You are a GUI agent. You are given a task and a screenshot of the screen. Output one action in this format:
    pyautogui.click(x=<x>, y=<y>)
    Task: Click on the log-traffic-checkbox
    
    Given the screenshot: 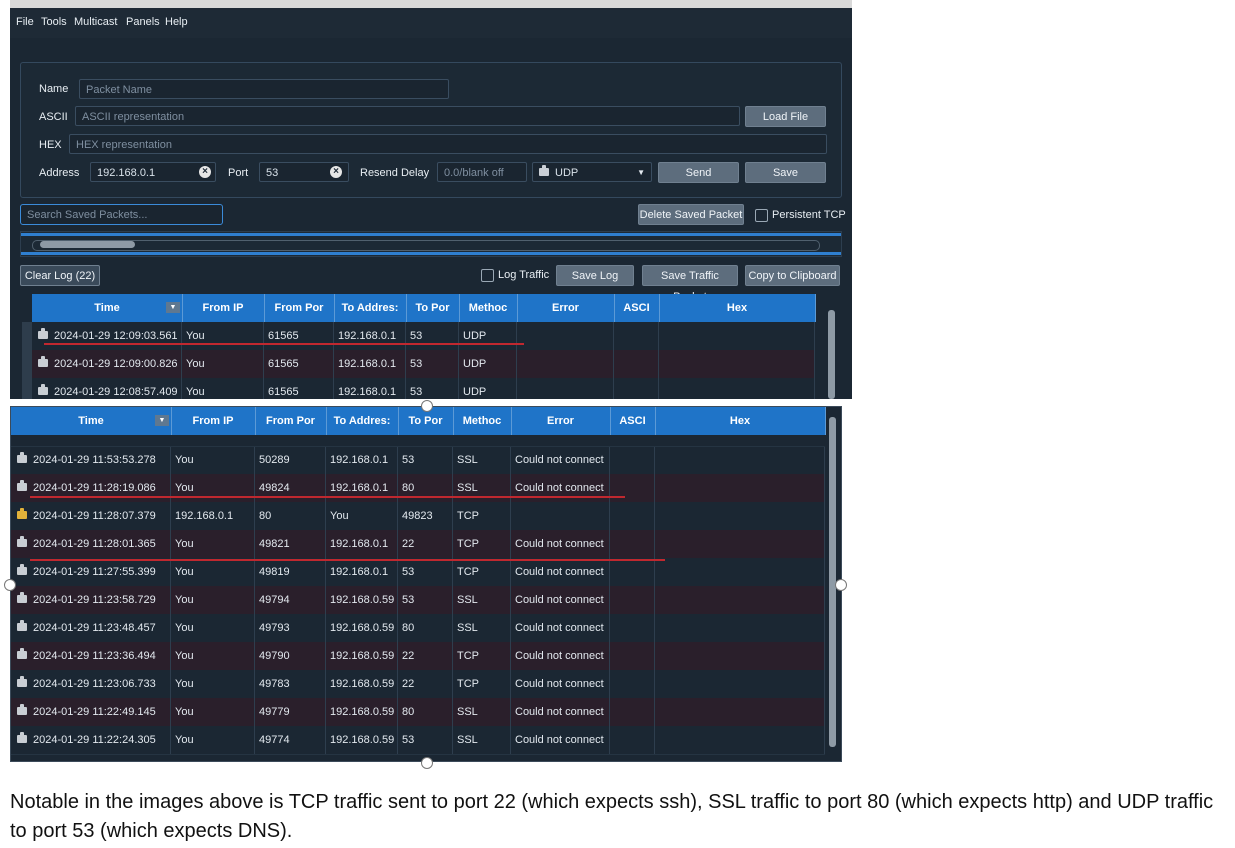 What is the action you would take?
    pyautogui.click(x=487, y=275)
    